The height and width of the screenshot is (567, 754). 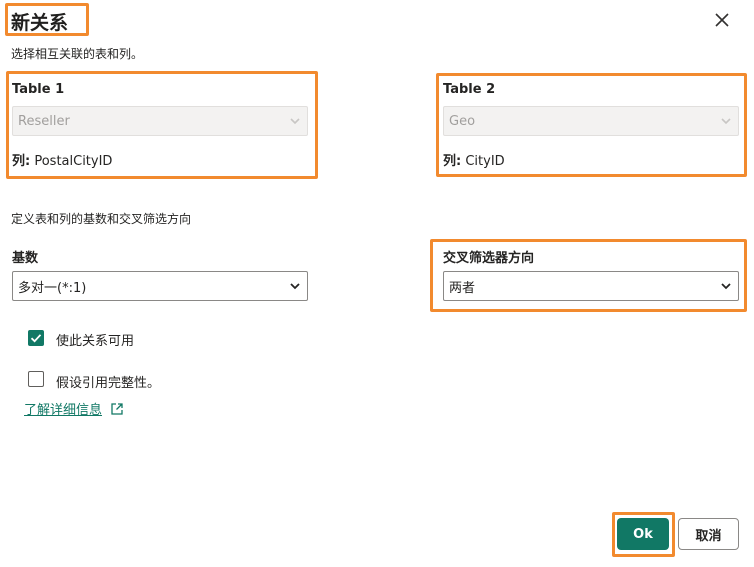 What do you see at coordinates (73, 161) in the screenshot?
I see `table1-column-value: PostalCityID` at bounding box center [73, 161].